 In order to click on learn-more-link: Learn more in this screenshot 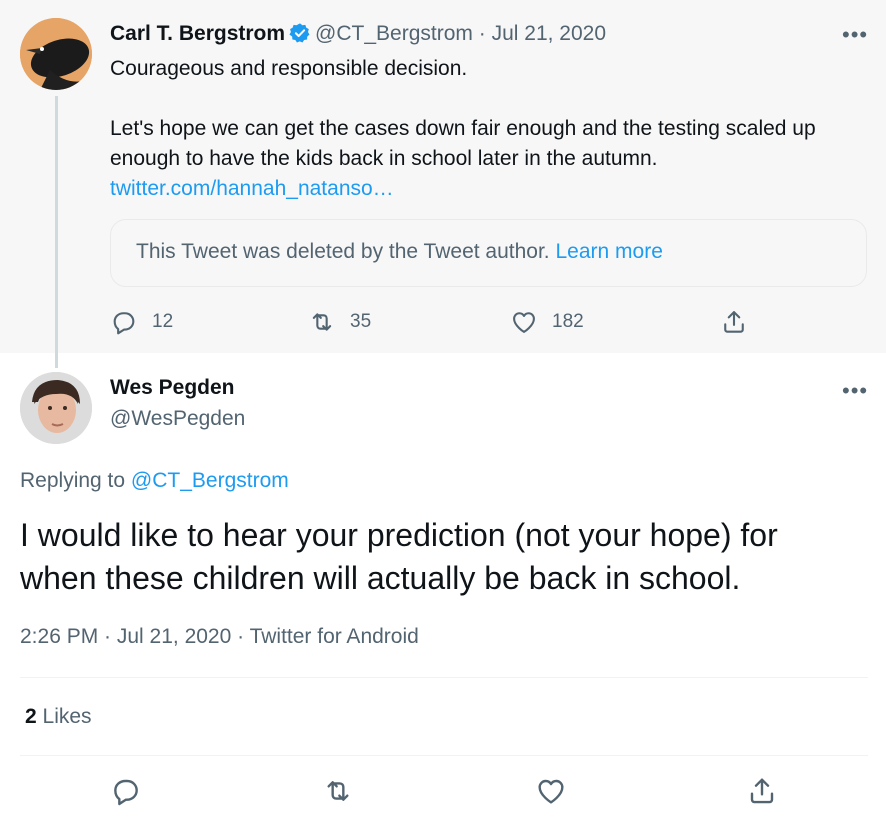, I will do `click(609, 251)`.